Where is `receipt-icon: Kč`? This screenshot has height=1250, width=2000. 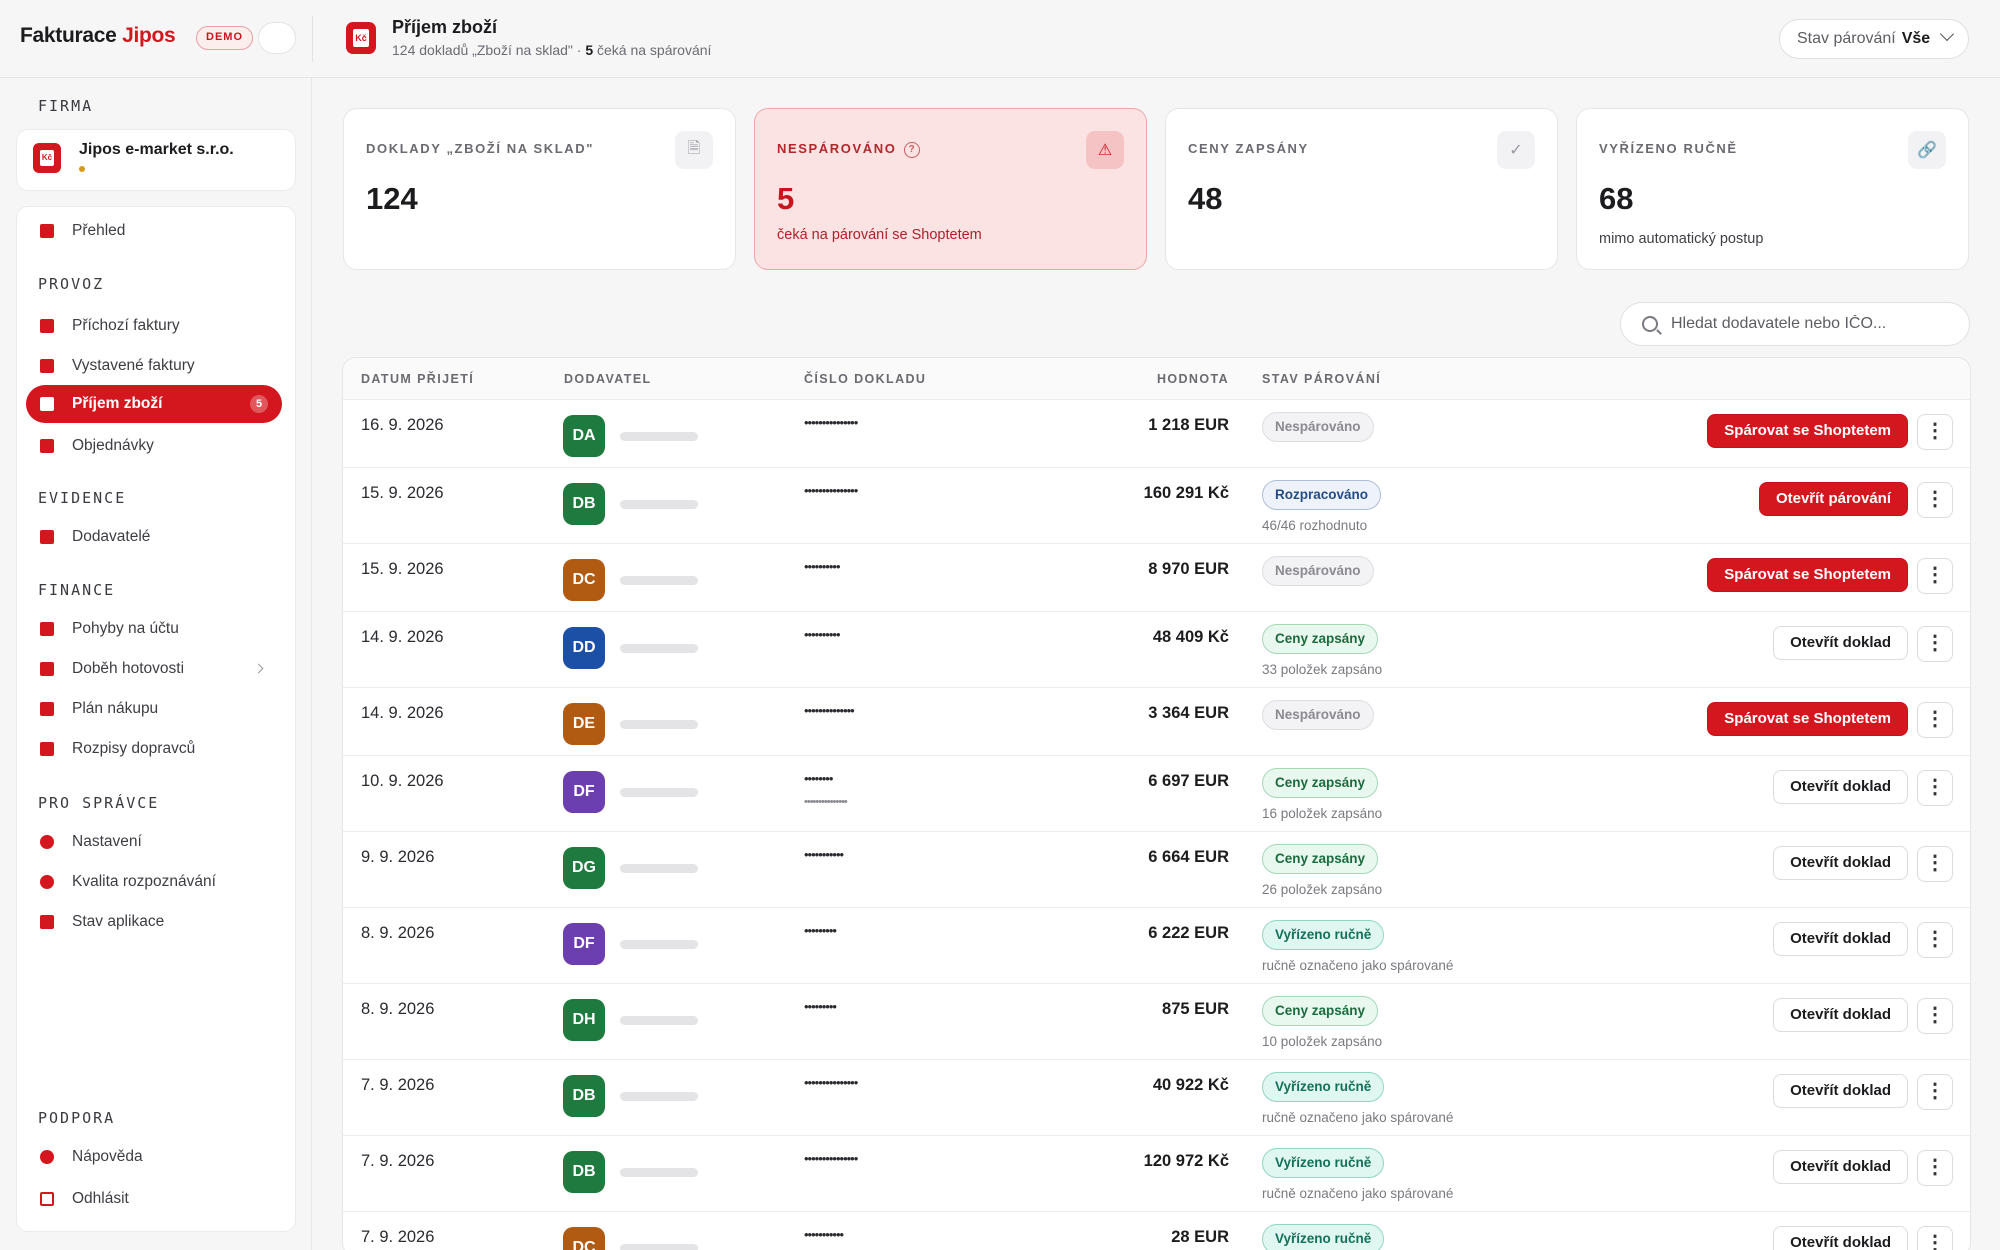
receipt-icon: Kč is located at coordinates (361, 38).